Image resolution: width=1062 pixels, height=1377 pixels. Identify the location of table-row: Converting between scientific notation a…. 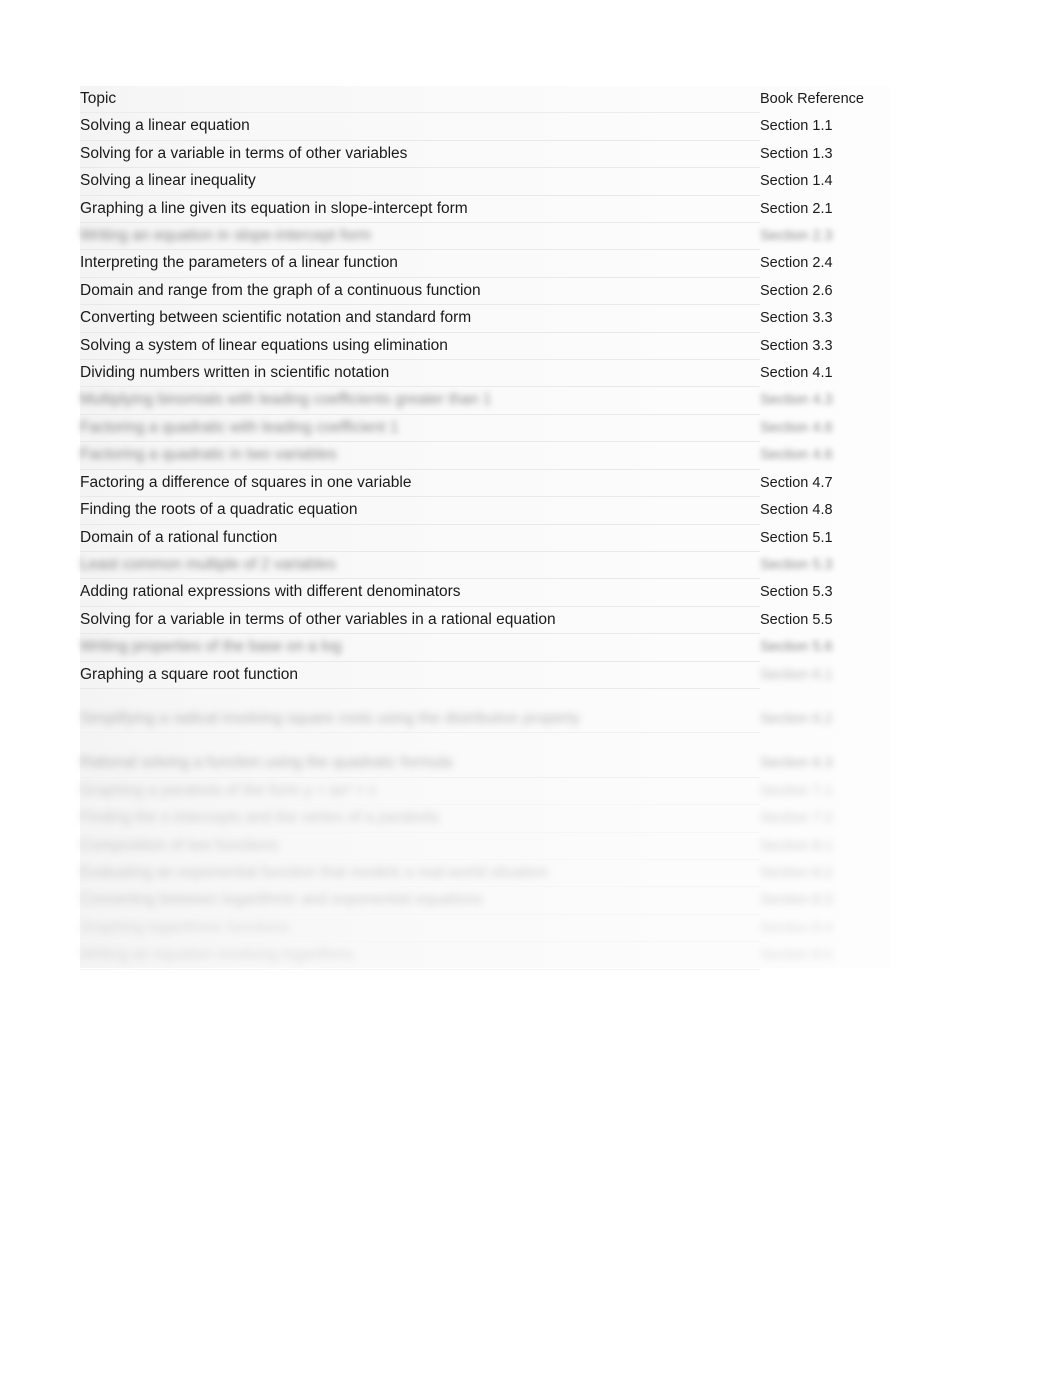
(485, 318).